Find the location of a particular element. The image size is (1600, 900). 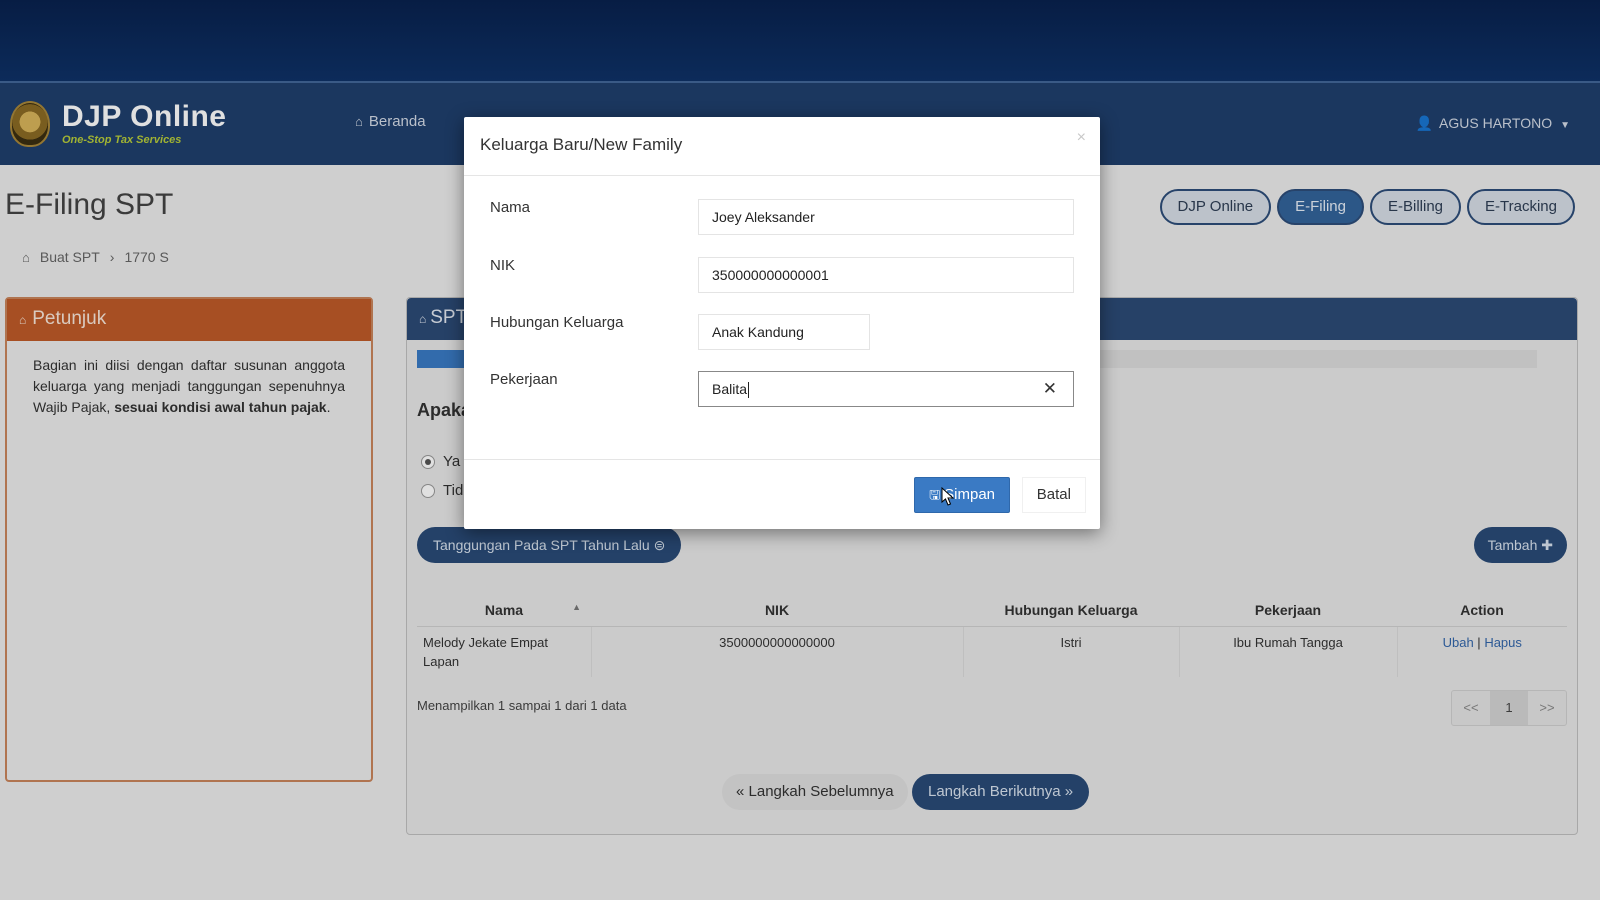

modal-footer: 🖫 Simpan Batal is located at coordinates (782, 494).